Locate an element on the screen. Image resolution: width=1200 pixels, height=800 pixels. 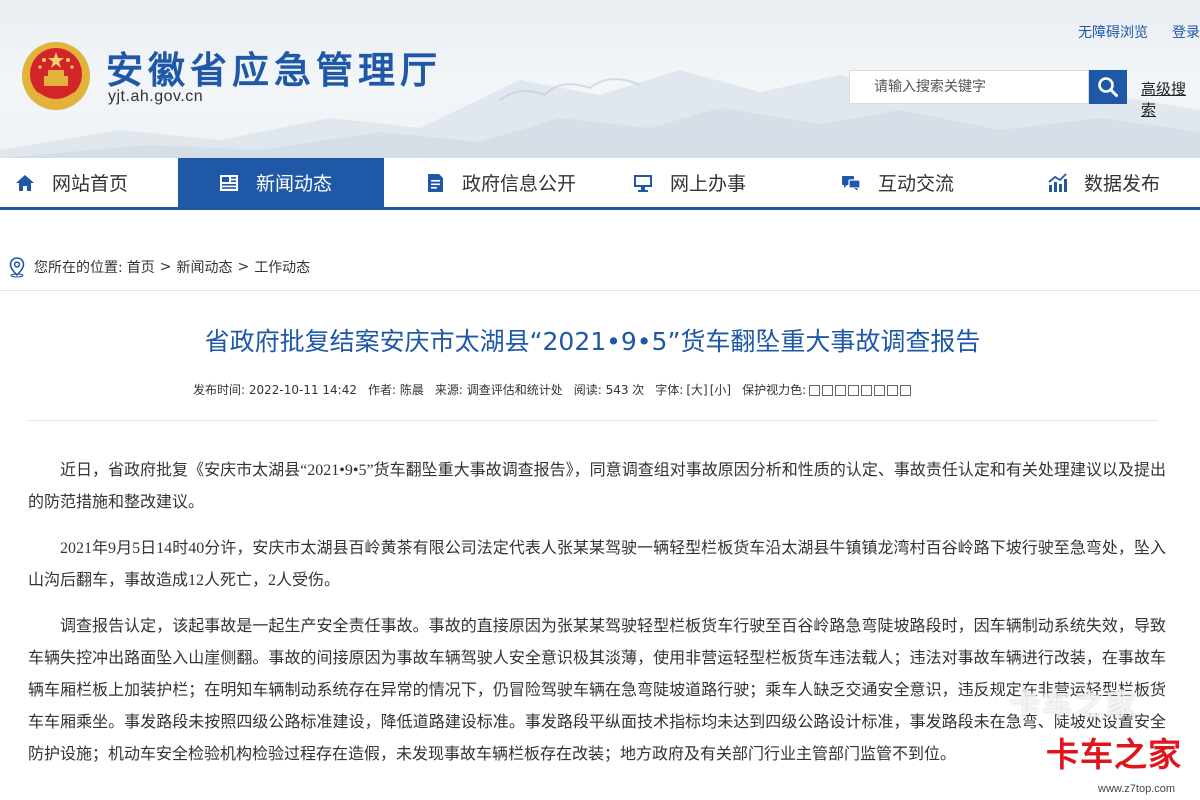
font-large-button: [大] is located at coordinates (696, 389).